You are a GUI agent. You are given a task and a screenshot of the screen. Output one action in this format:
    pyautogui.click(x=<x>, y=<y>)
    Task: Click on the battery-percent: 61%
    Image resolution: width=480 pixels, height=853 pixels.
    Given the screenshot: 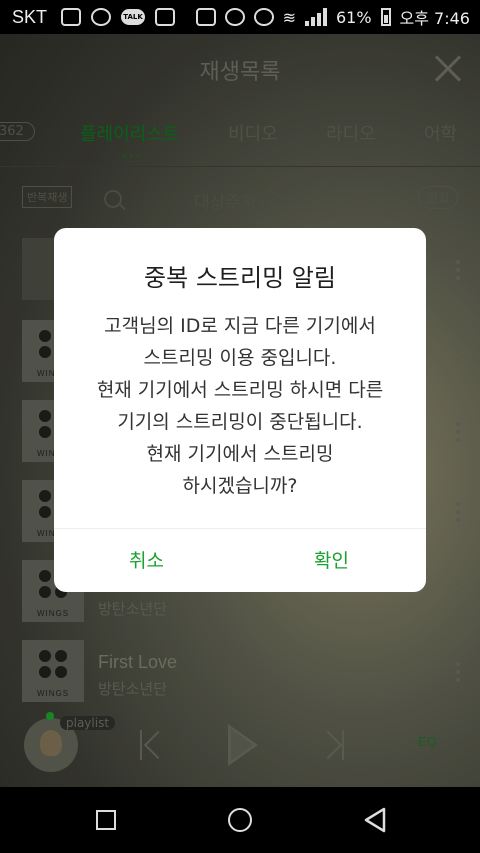 What is the action you would take?
    pyautogui.click(x=353, y=17)
    